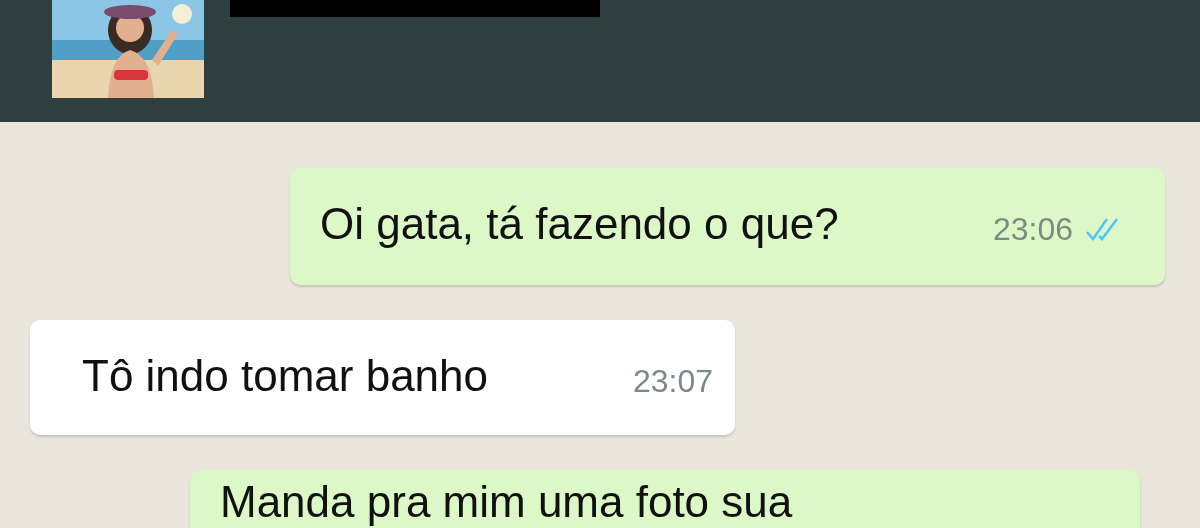 Image resolution: width=1200 pixels, height=528 pixels. What do you see at coordinates (286, 376) in the screenshot?
I see `message-text: Tô indo tomar banho` at bounding box center [286, 376].